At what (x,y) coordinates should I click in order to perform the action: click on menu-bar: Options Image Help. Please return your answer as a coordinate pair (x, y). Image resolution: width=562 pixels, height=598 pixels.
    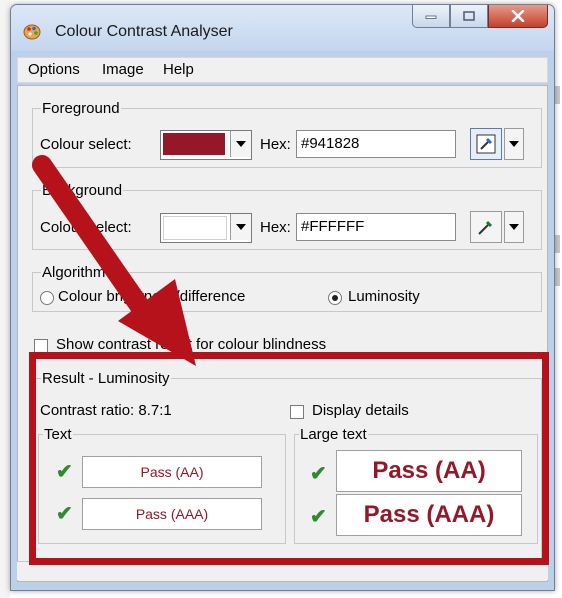
    Looking at the image, I should click on (282, 70).